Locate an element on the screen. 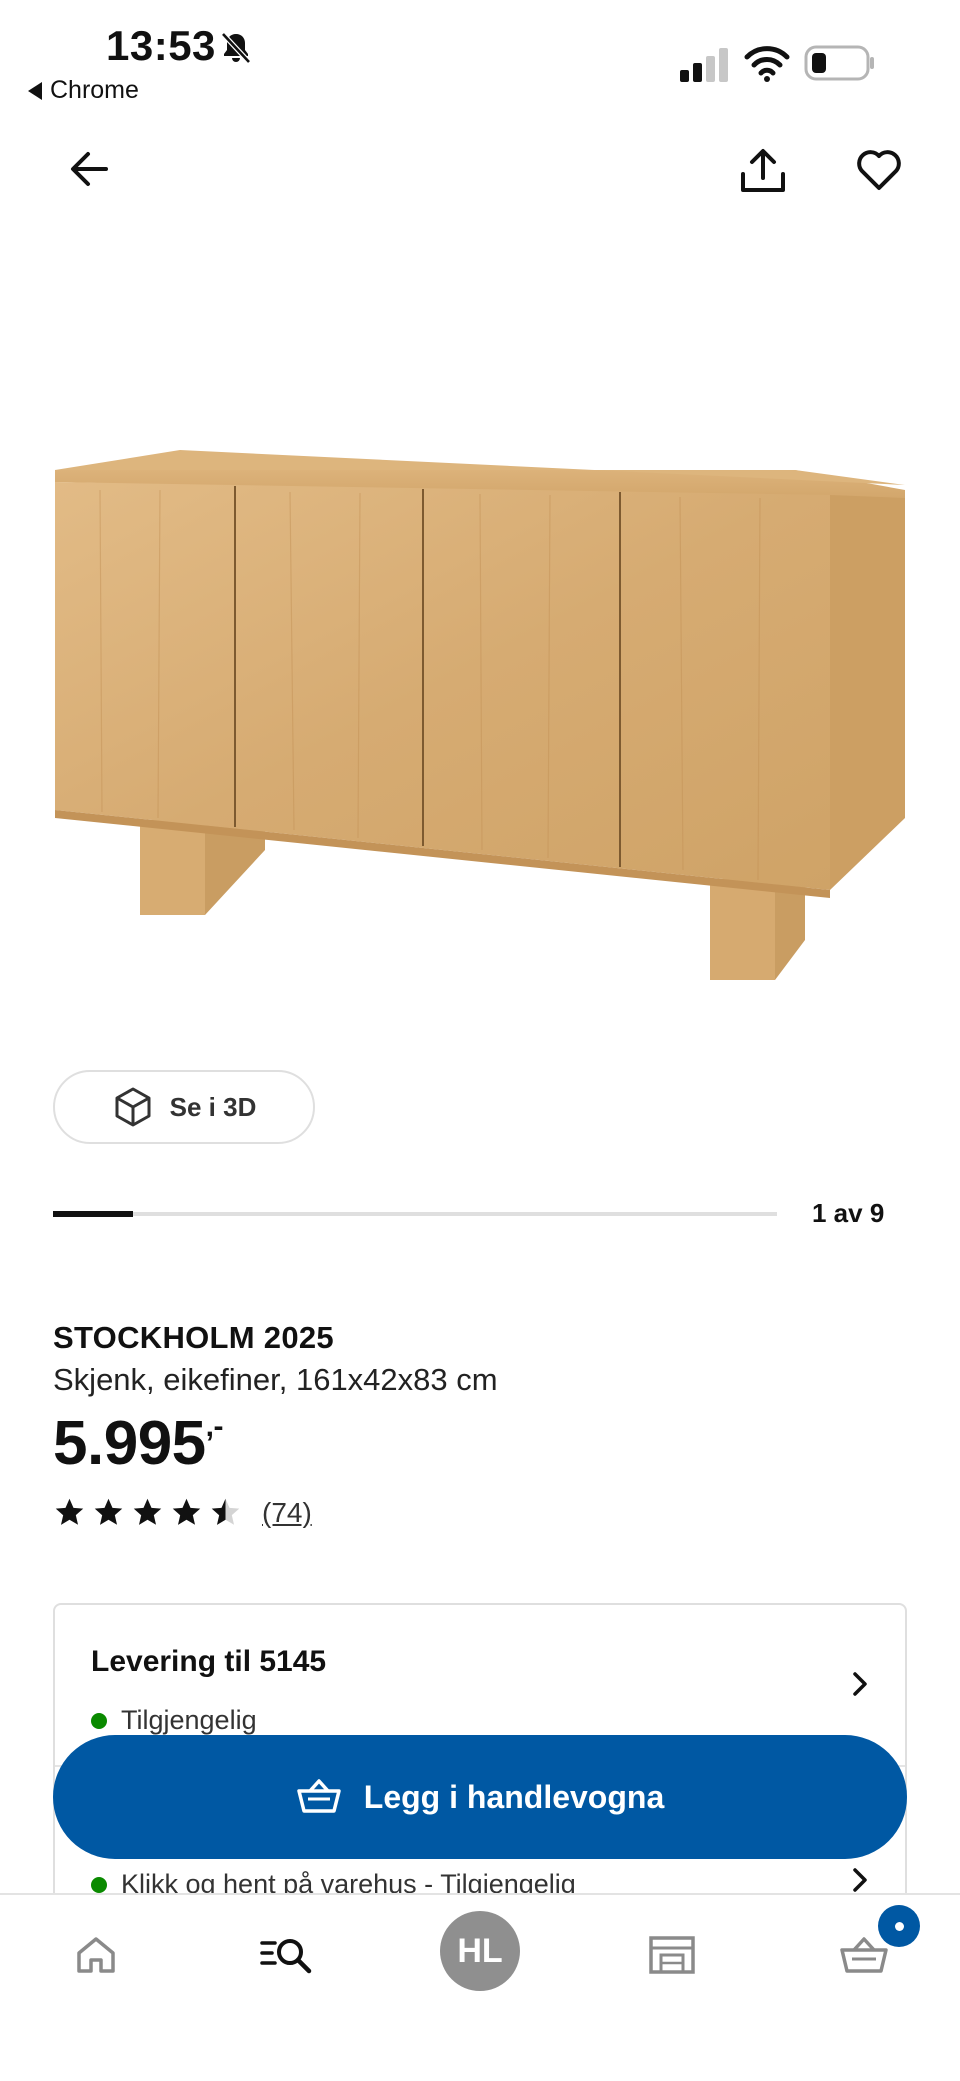 The height and width of the screenshot is (2081, 960). view-3d-label: Se i 3D is located at coordinates (213, 1106).